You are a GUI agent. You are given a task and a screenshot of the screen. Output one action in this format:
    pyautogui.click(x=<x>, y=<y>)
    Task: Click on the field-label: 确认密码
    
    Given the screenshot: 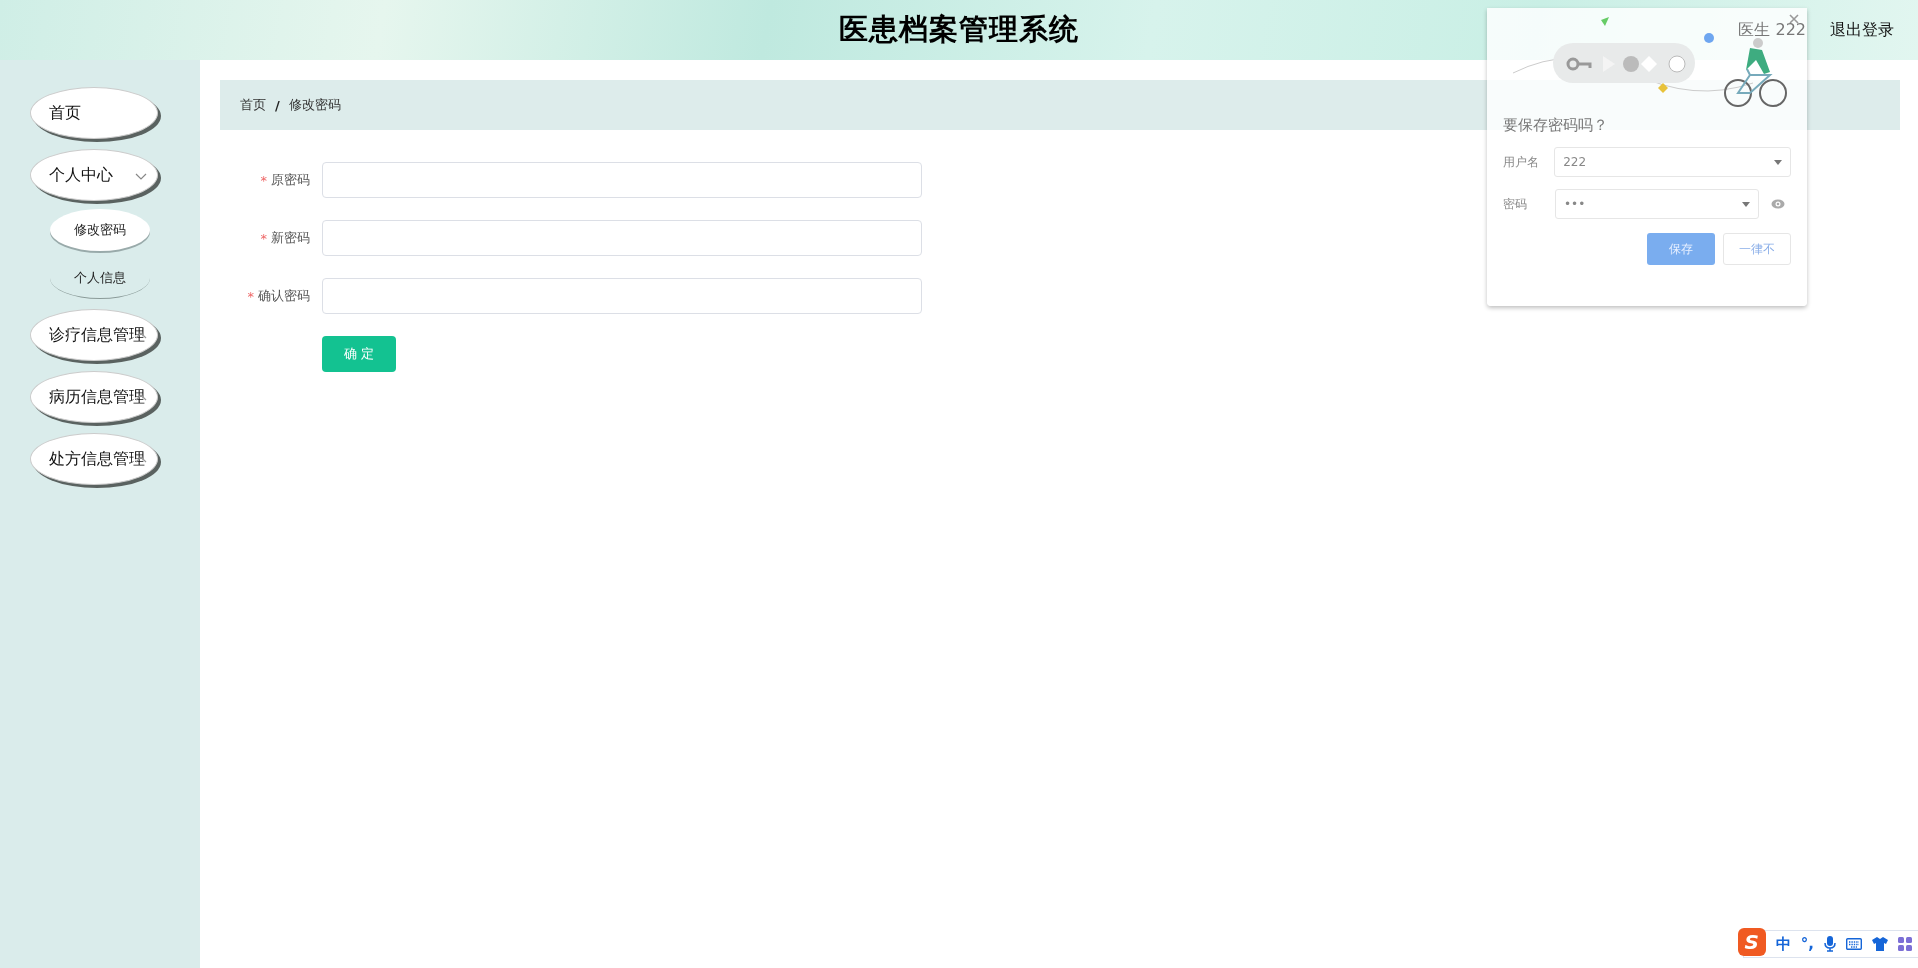 What is the action you would take?
    pyautogui.click(x=284, y=296)
    